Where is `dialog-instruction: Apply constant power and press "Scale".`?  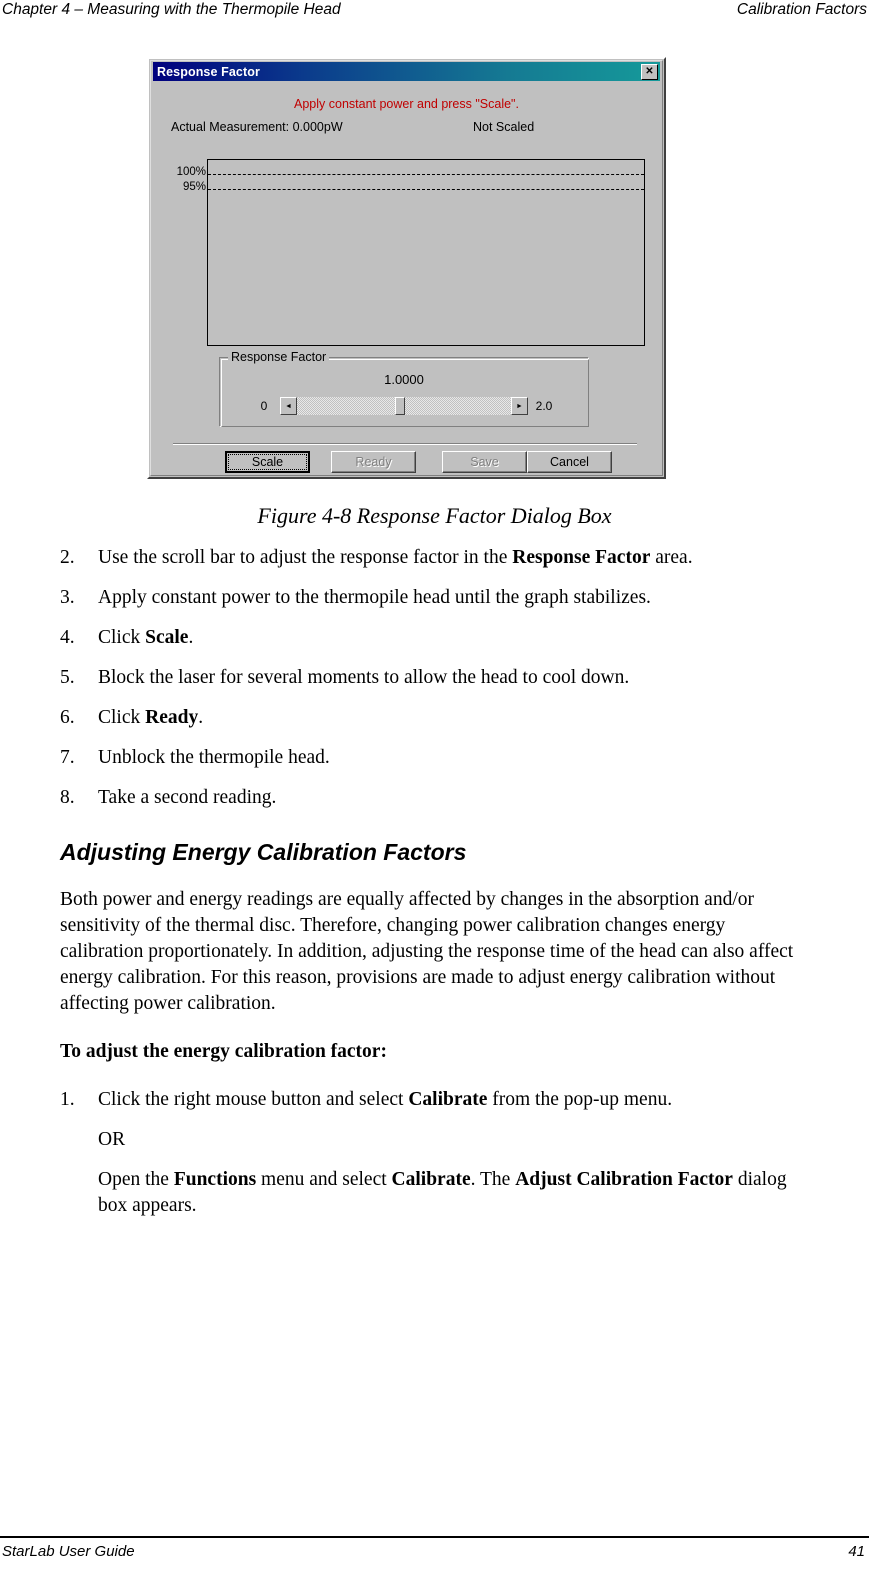
dialog-instruction: Apply constant power and press "Scale". is located at coordinates (406, 104).